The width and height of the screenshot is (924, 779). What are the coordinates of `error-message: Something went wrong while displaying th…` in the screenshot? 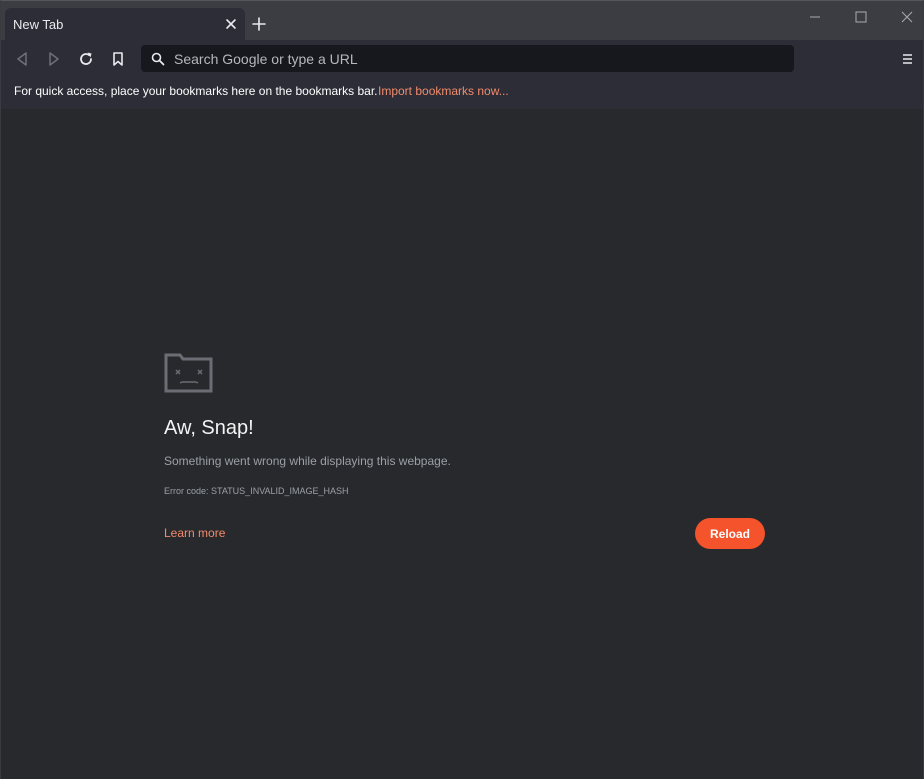 It's located at (307, 461).